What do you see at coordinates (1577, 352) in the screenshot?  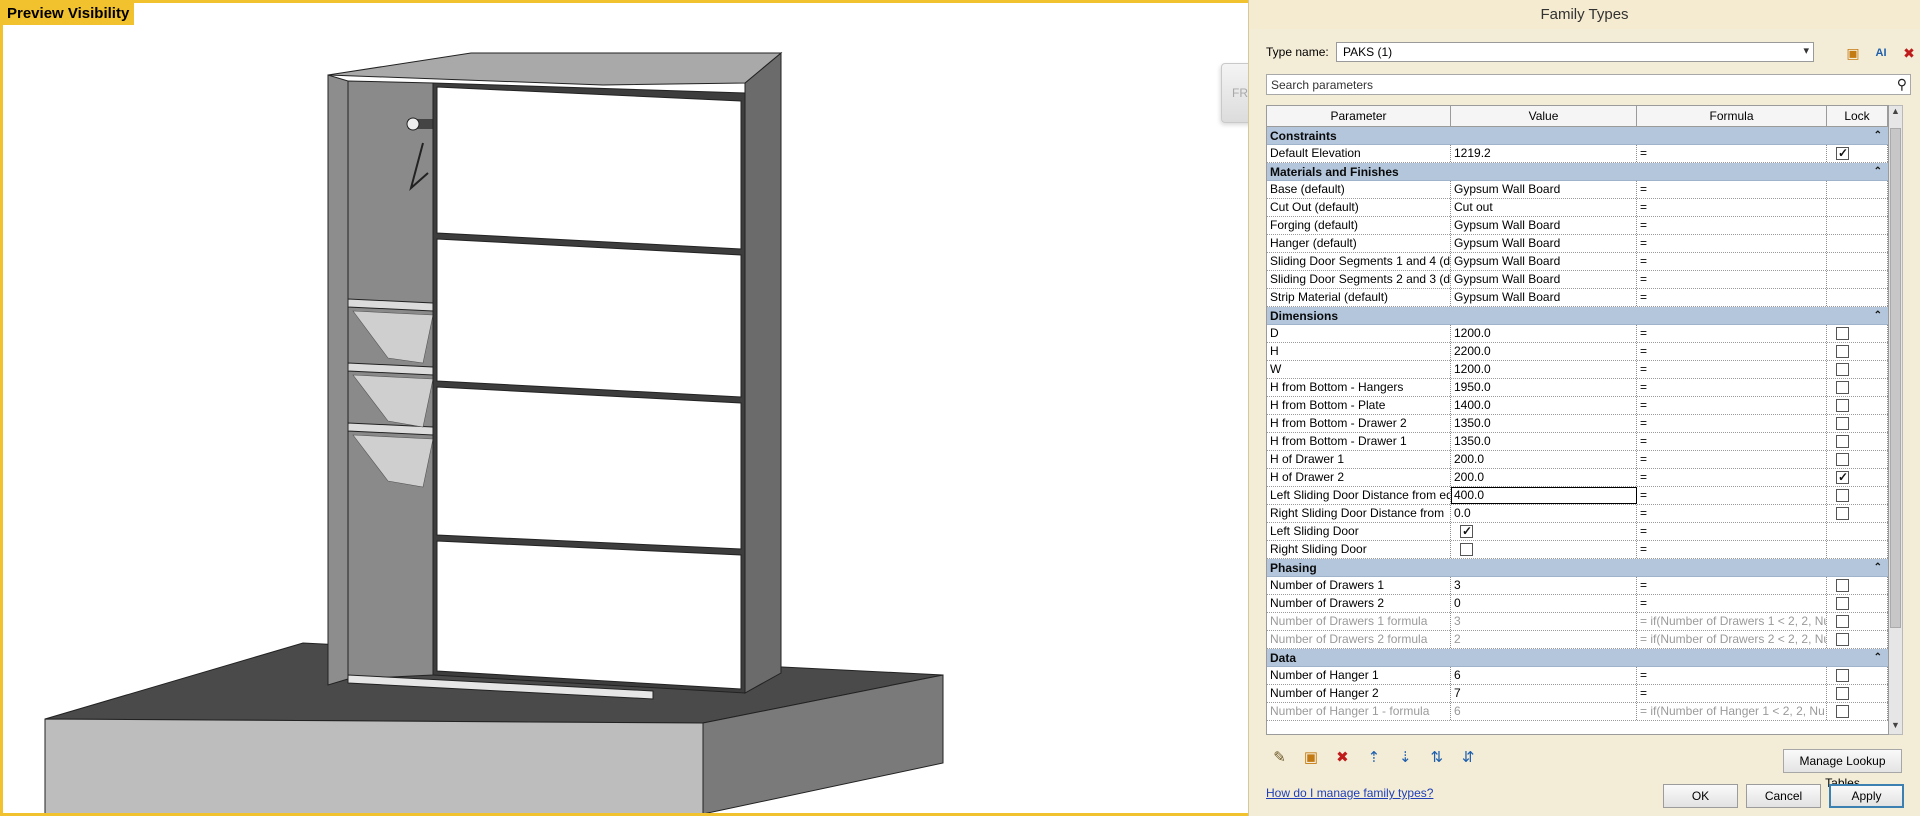 I see `table-row: H 2200.0 =` at bounding box center [1577, 352].